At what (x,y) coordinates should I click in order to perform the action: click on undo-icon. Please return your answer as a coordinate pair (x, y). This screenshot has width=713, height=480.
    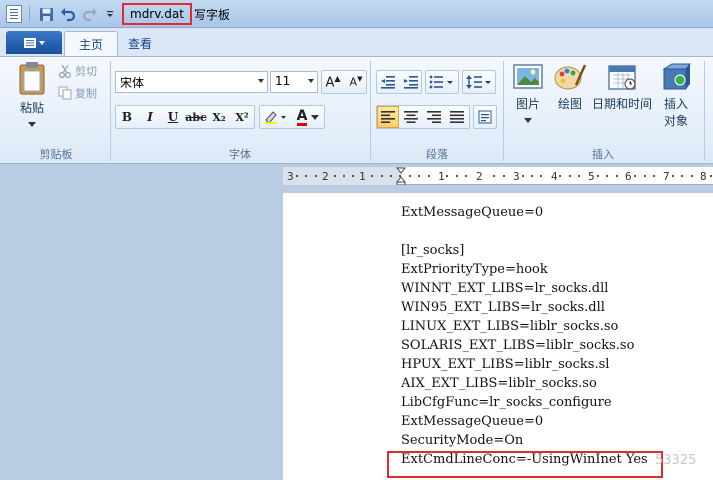
    Looking at the image, I should click on (68, 14).